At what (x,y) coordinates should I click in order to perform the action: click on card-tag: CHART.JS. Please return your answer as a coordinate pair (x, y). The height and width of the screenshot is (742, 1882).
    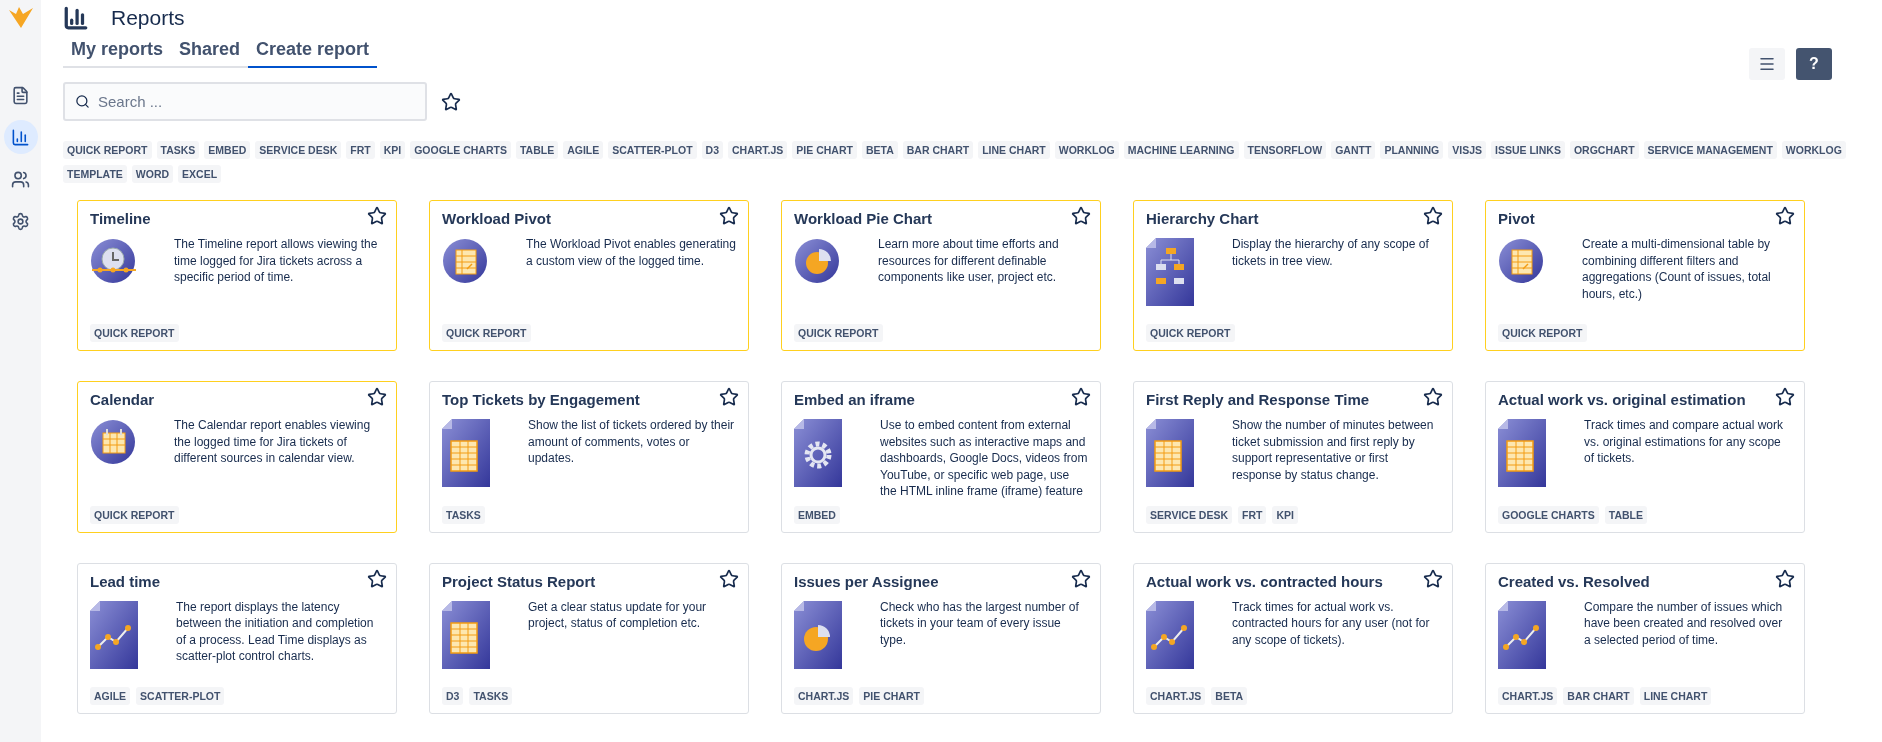
    Looking at the image, I should click on (1528, 695).